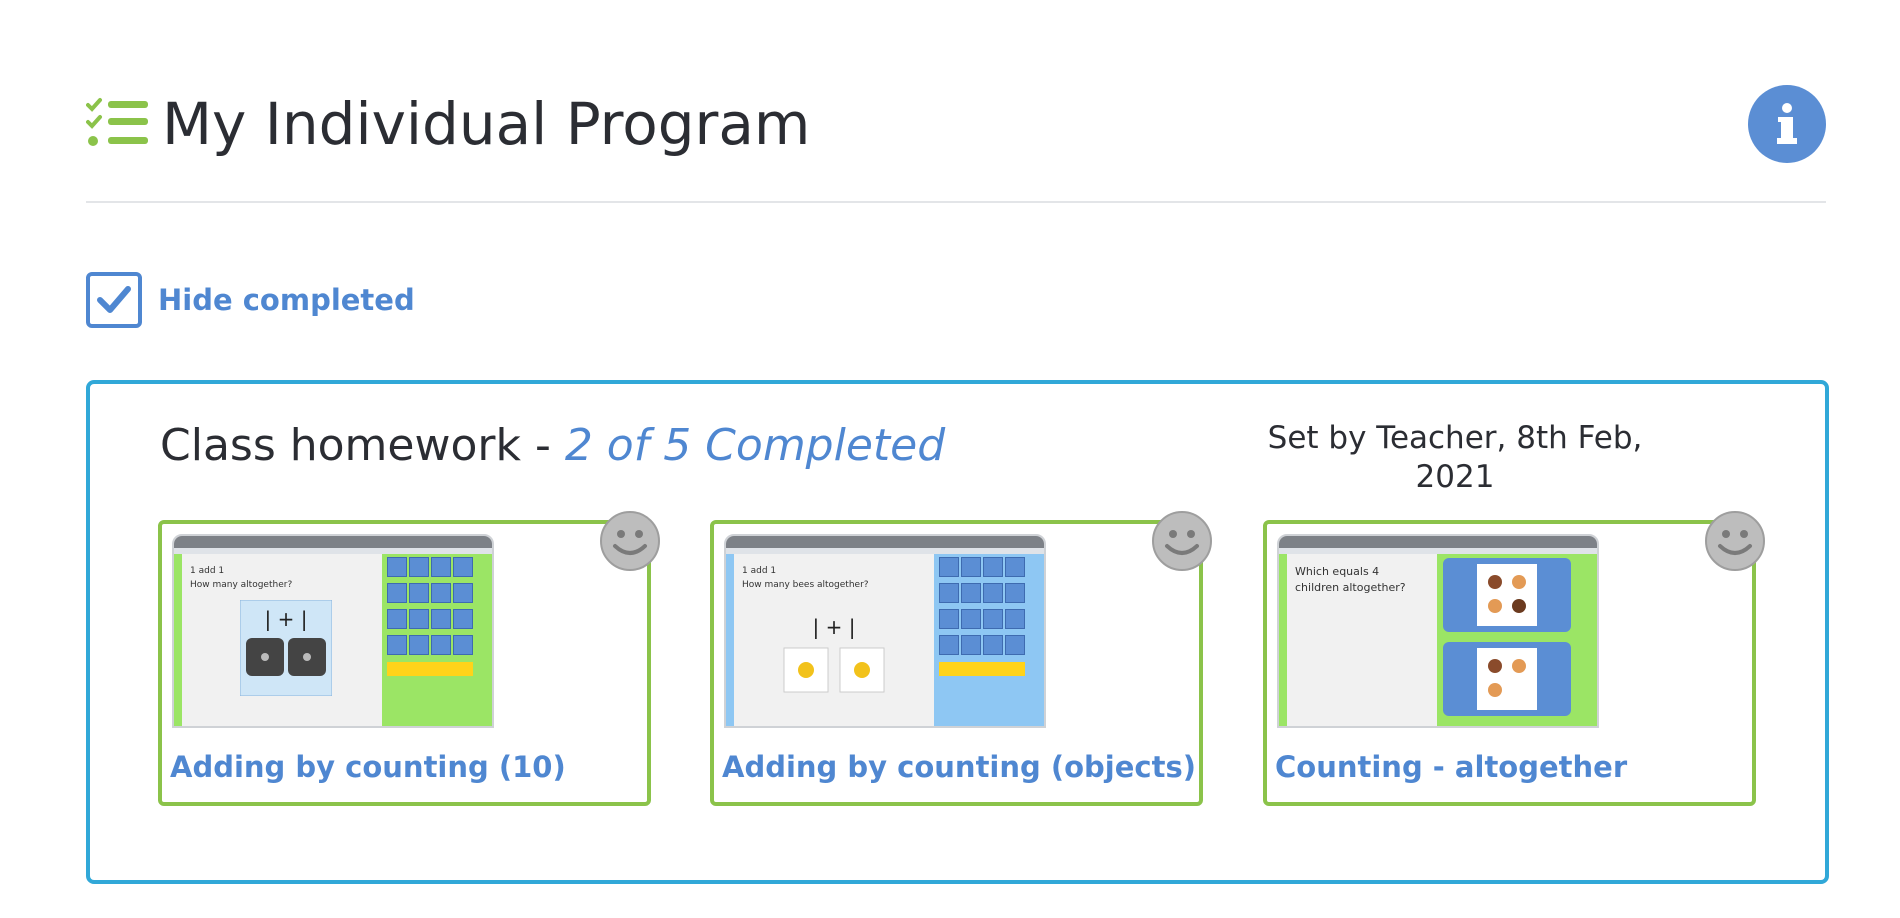 This screenshot has width=1900, height=918. What do you see at coordinates (755, 445) in the screenshot?
I see `homework-progress: 2 of 5 Completed` at bounding box center [755, 445].